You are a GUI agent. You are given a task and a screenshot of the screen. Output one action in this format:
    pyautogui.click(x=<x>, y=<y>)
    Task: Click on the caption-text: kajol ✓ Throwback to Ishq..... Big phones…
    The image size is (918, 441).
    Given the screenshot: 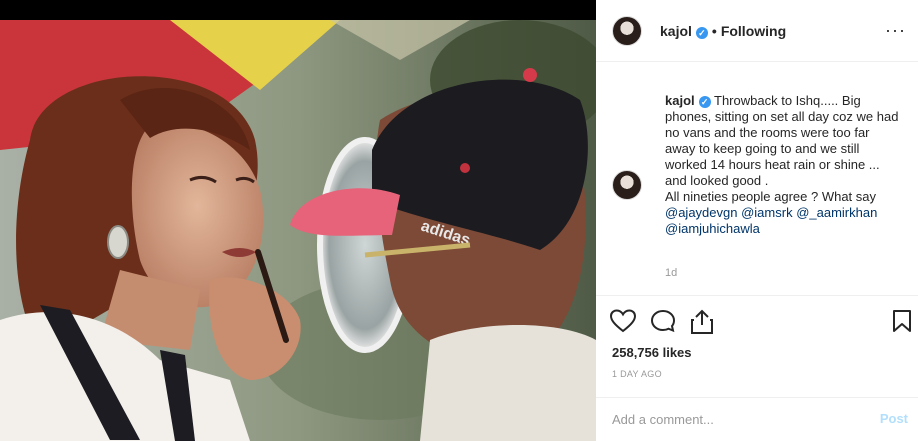 What is the action you would take?
    pyautogui.click(x=783, y=165)
    